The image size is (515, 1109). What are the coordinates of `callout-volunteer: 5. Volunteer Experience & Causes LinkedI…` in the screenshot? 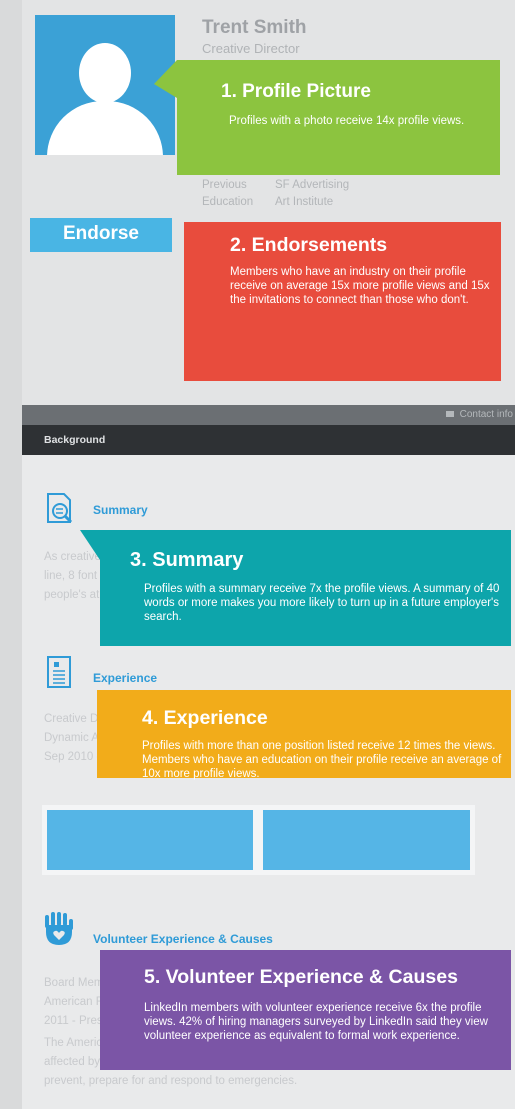 It's located at (305, 1010).